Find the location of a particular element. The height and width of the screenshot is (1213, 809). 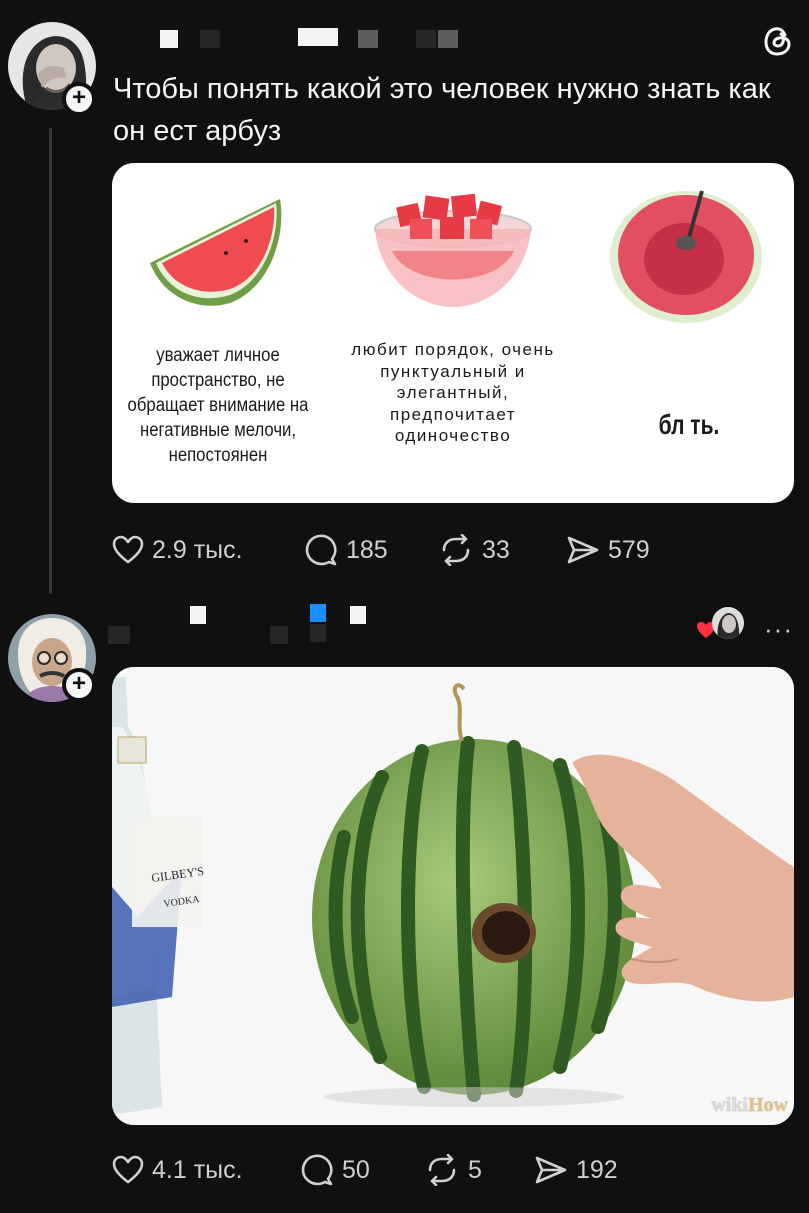

watermark: wikiHow is located at coordinates (749, 1105).